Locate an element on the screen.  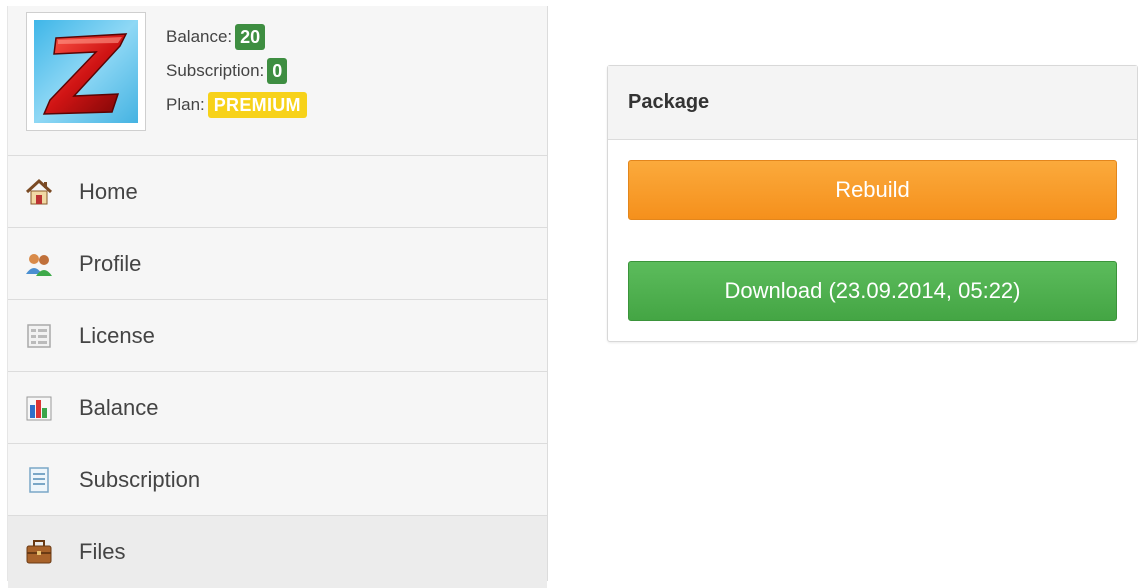
sidebar-item-files: Files is located at coordinates (277, 552).